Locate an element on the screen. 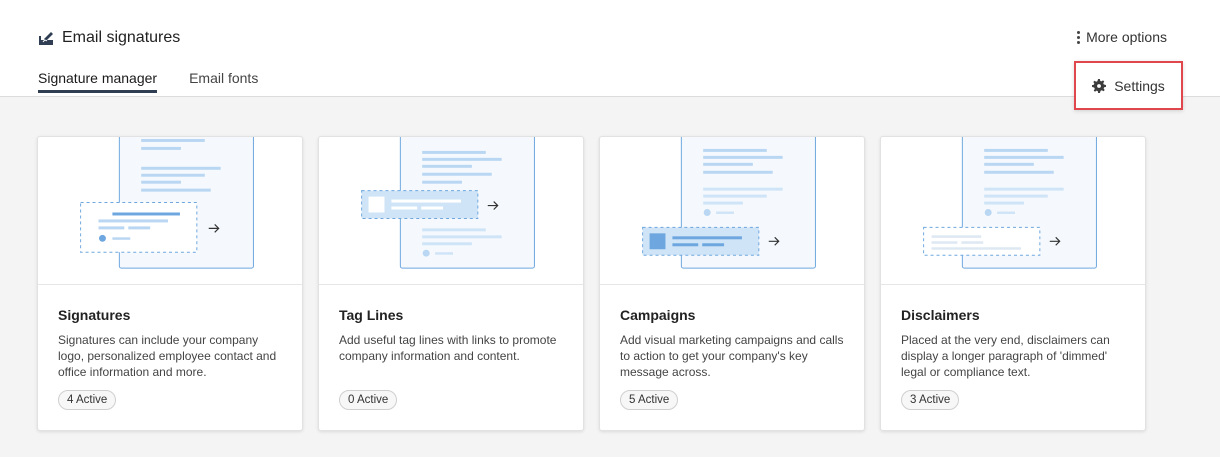 This screenshot has height=457, width=1220. tag-lines-illustration is located at coordinates (451, 211).